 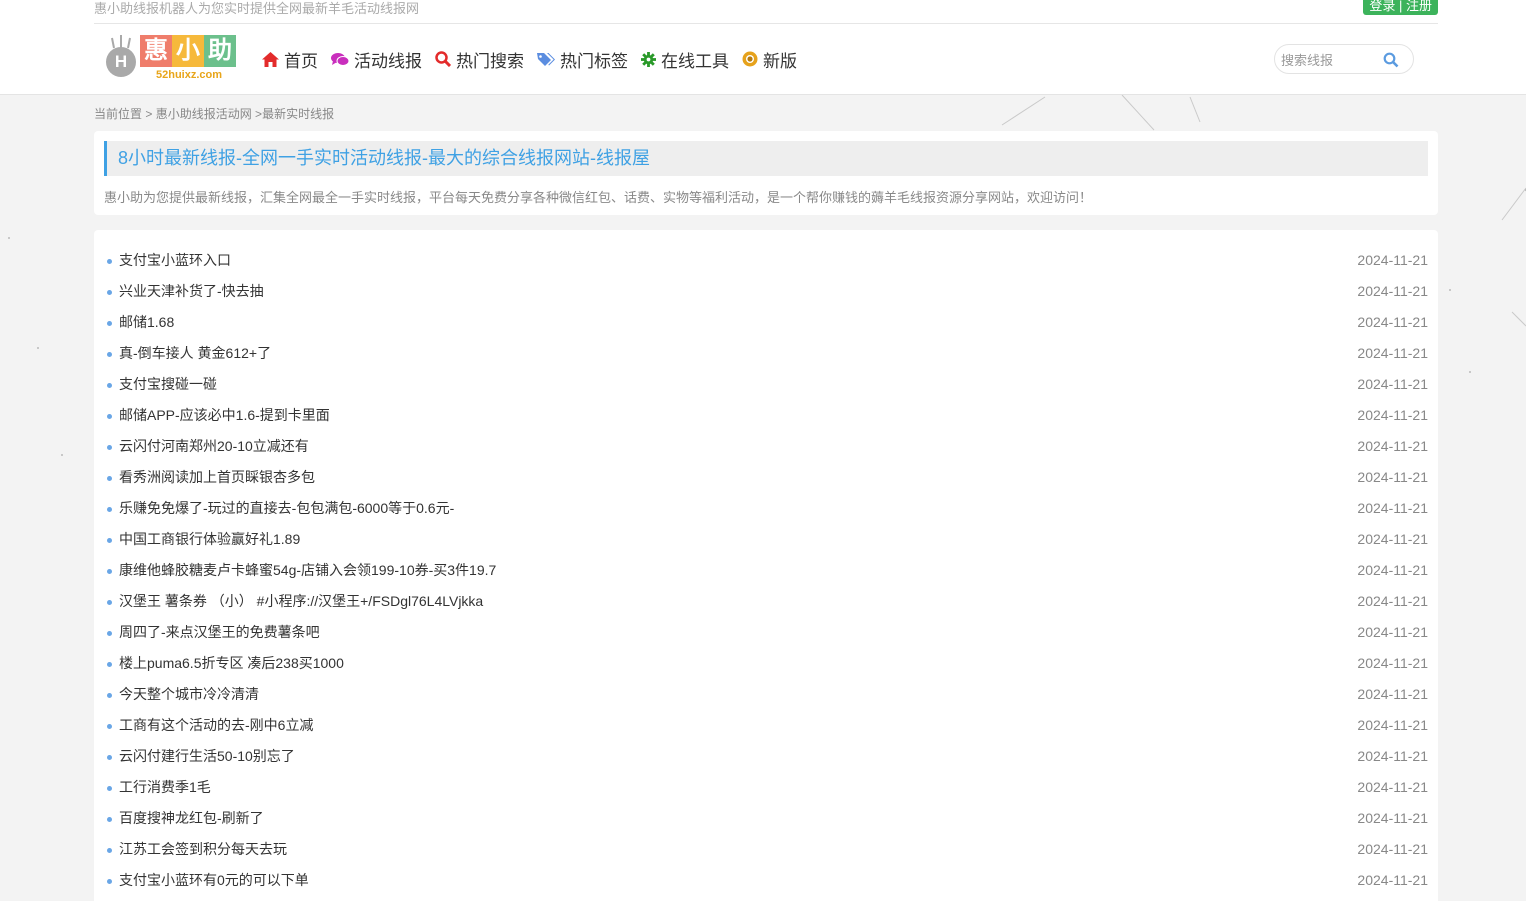 What do you see at coordinates (195, 353) in the screenshot?
I see `post-title-link: 真-倒车接人 黄金612+了` at bounding box center [195, 353].